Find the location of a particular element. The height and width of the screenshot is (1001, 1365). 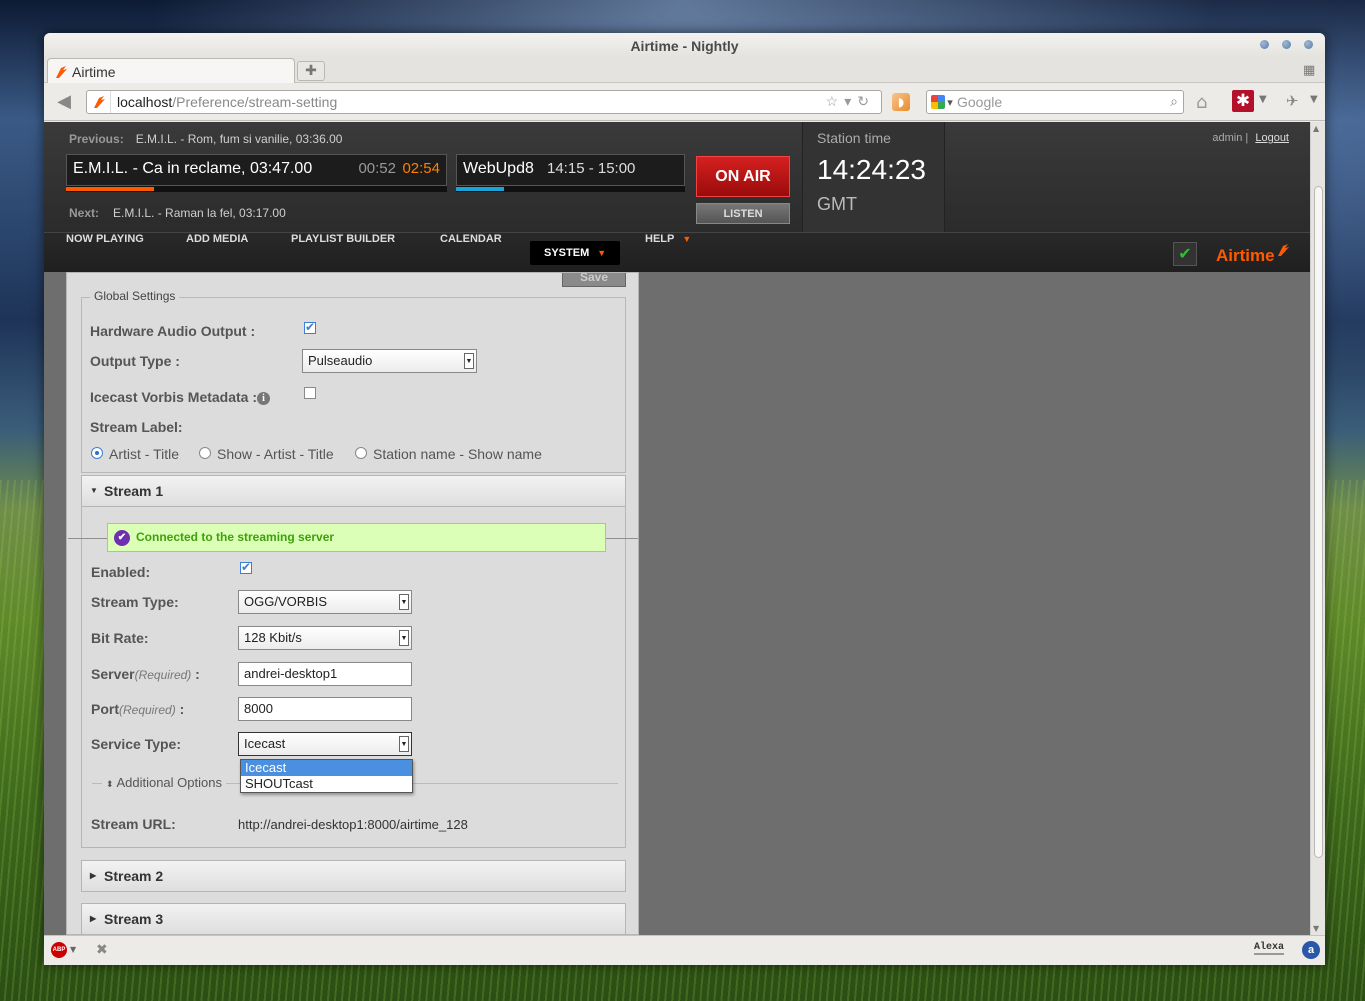

bit-rate-value: 128 Kbit/s is located at coordinates (273, 637).